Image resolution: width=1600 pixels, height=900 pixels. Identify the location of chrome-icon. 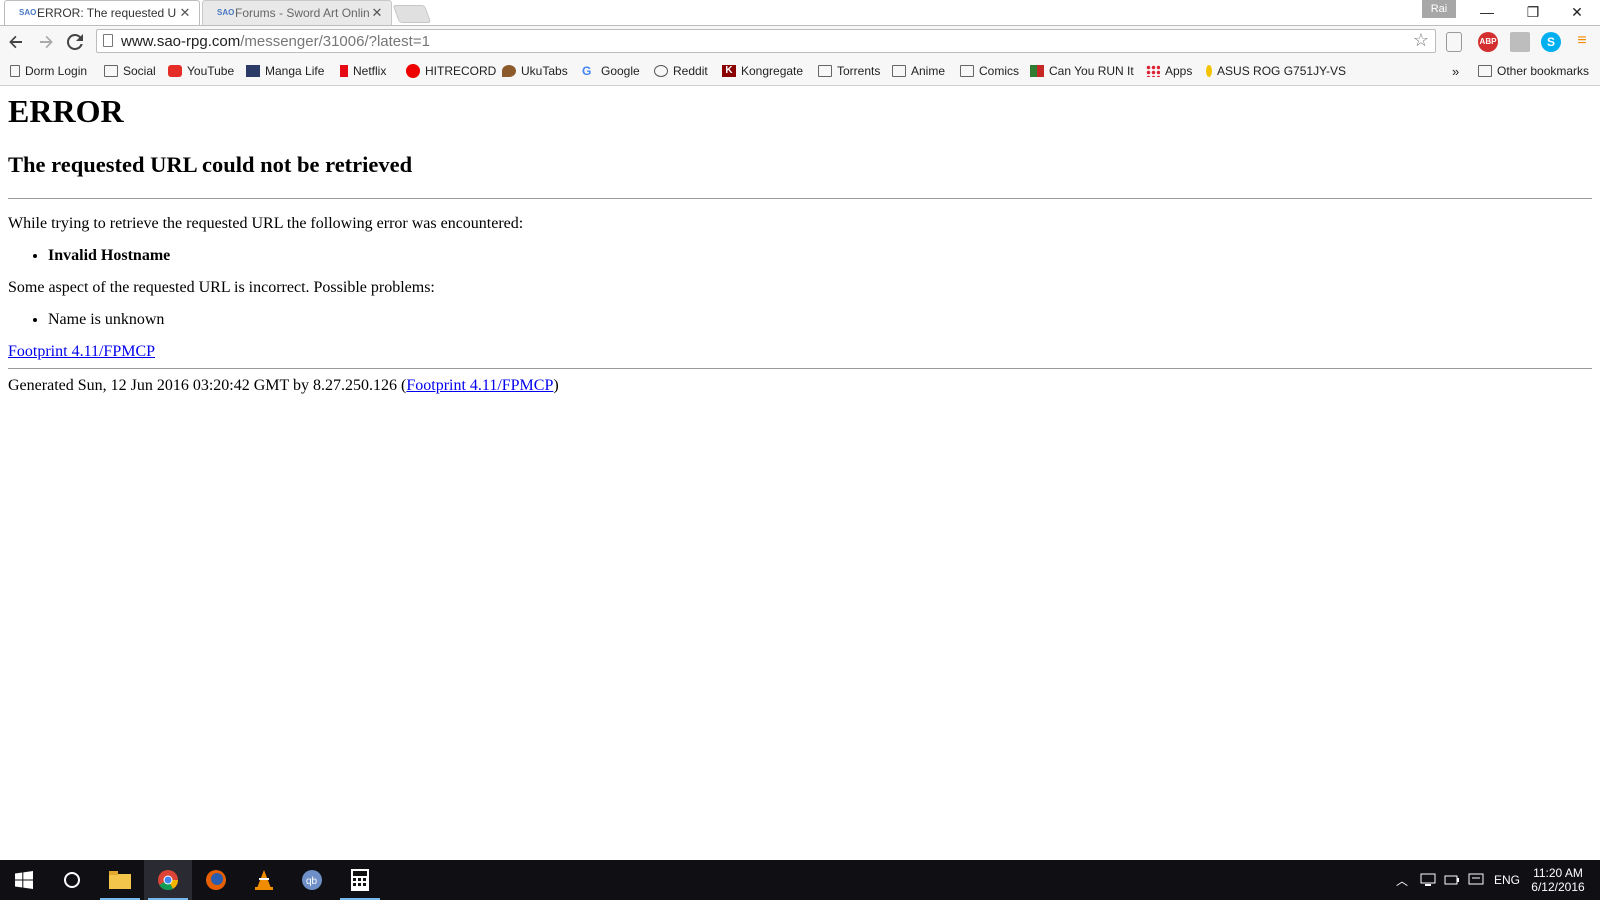
(168, 880).